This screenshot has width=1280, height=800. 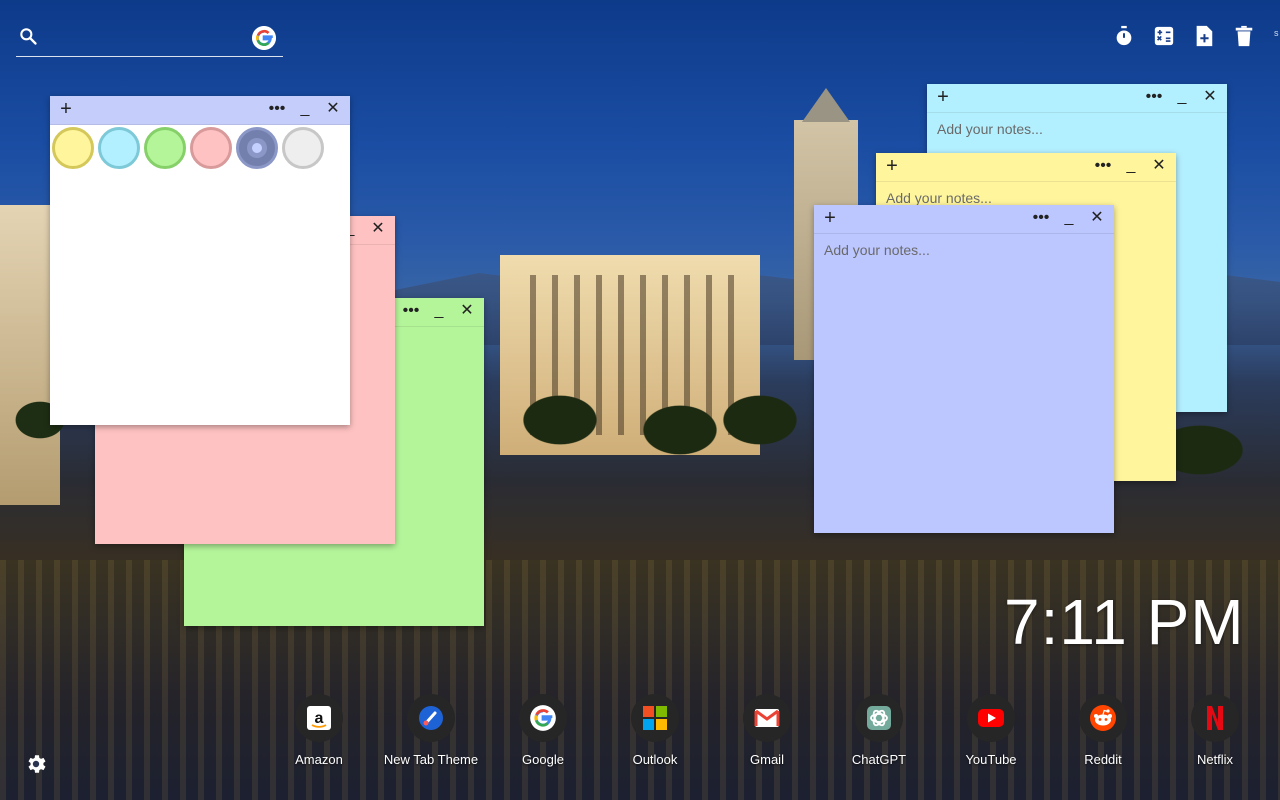 What do you see at coordinates (991, 759) in the screenshot?
I see `shortcut-label: YouTube` at bounding box center [991, 759].